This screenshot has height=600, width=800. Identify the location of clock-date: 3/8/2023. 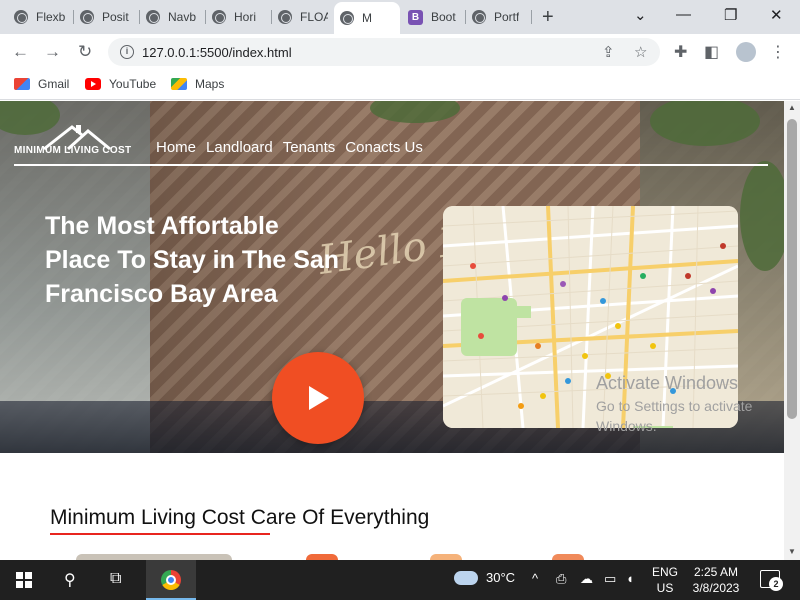
(716, 588).